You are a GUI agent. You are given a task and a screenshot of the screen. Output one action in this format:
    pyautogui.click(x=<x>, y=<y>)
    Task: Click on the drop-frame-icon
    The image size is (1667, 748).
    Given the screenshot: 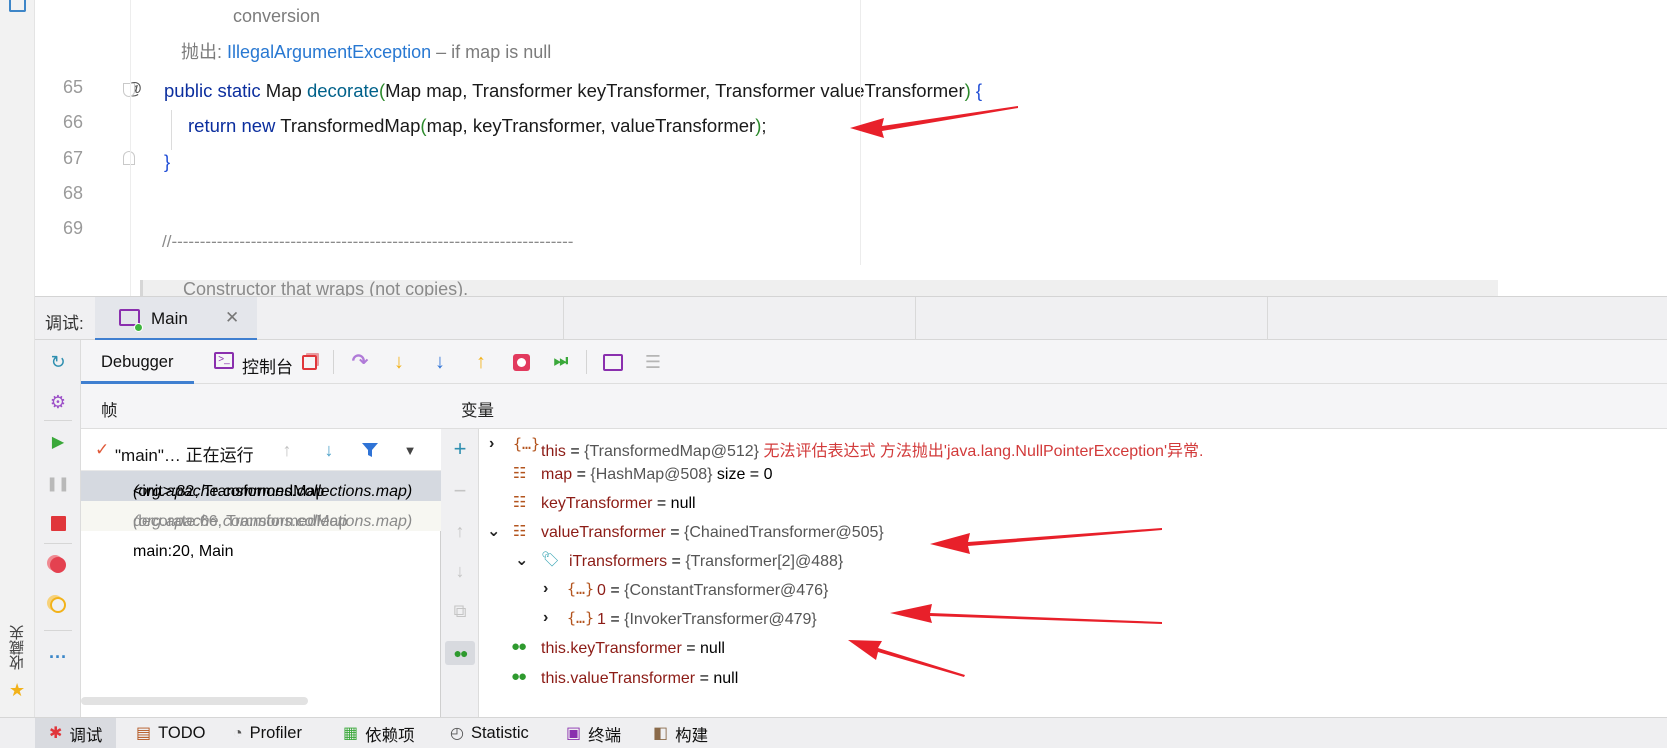 What is the action you would take?
    pyautogui.click(x=521, y=362)
    